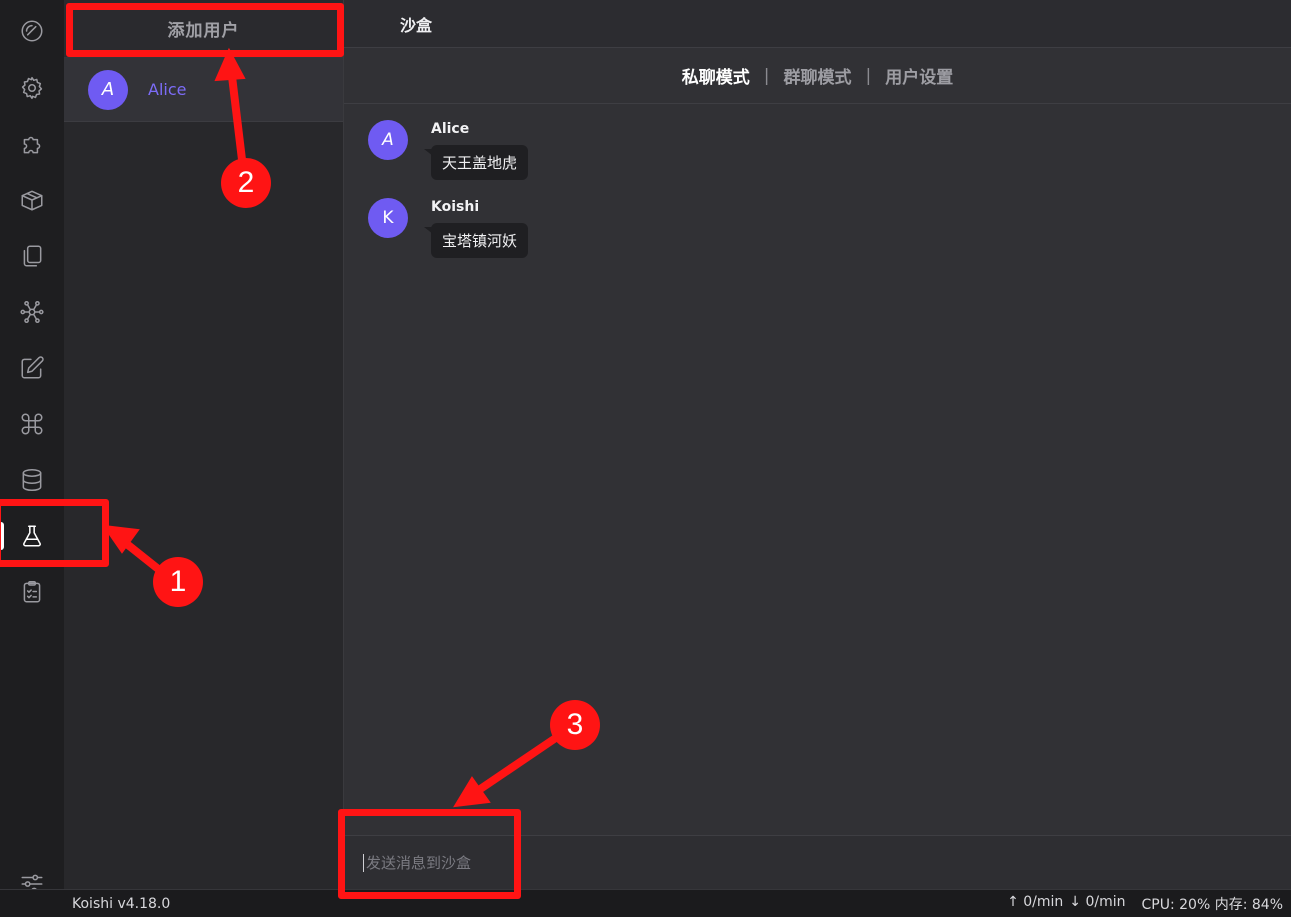  What do you see at coordinates (817, 24) in the screenshot?
I see `page-title-bar: 沙盒` at bounding box center [817, 24].